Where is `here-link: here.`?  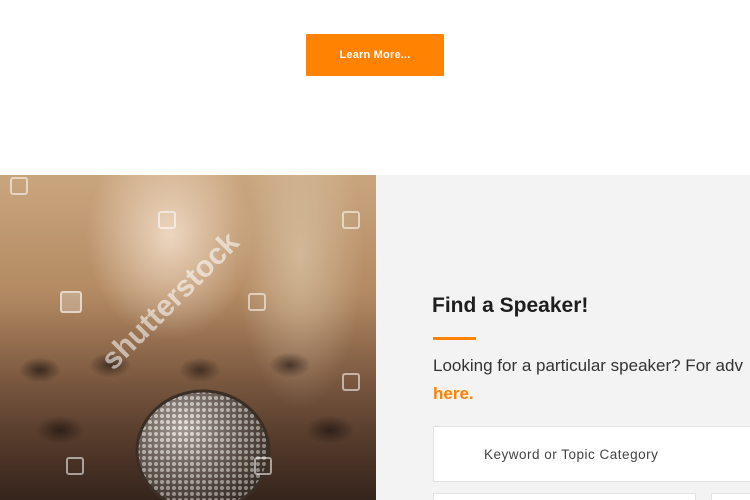 here-link: here. is located at coordinates (453, 394).